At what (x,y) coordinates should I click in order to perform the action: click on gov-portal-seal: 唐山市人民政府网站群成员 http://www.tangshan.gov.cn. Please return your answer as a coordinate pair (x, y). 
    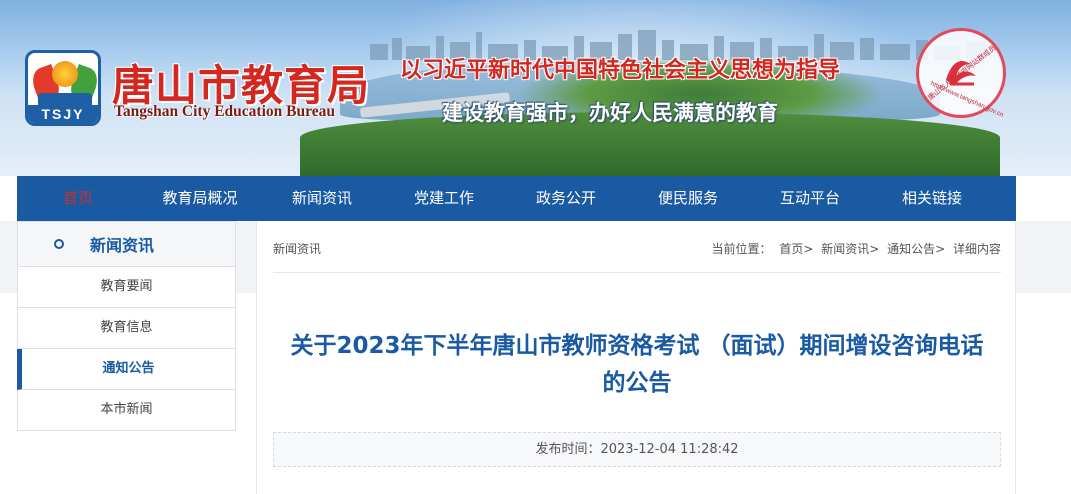
    Looking at the image, I should click on (960, 73).